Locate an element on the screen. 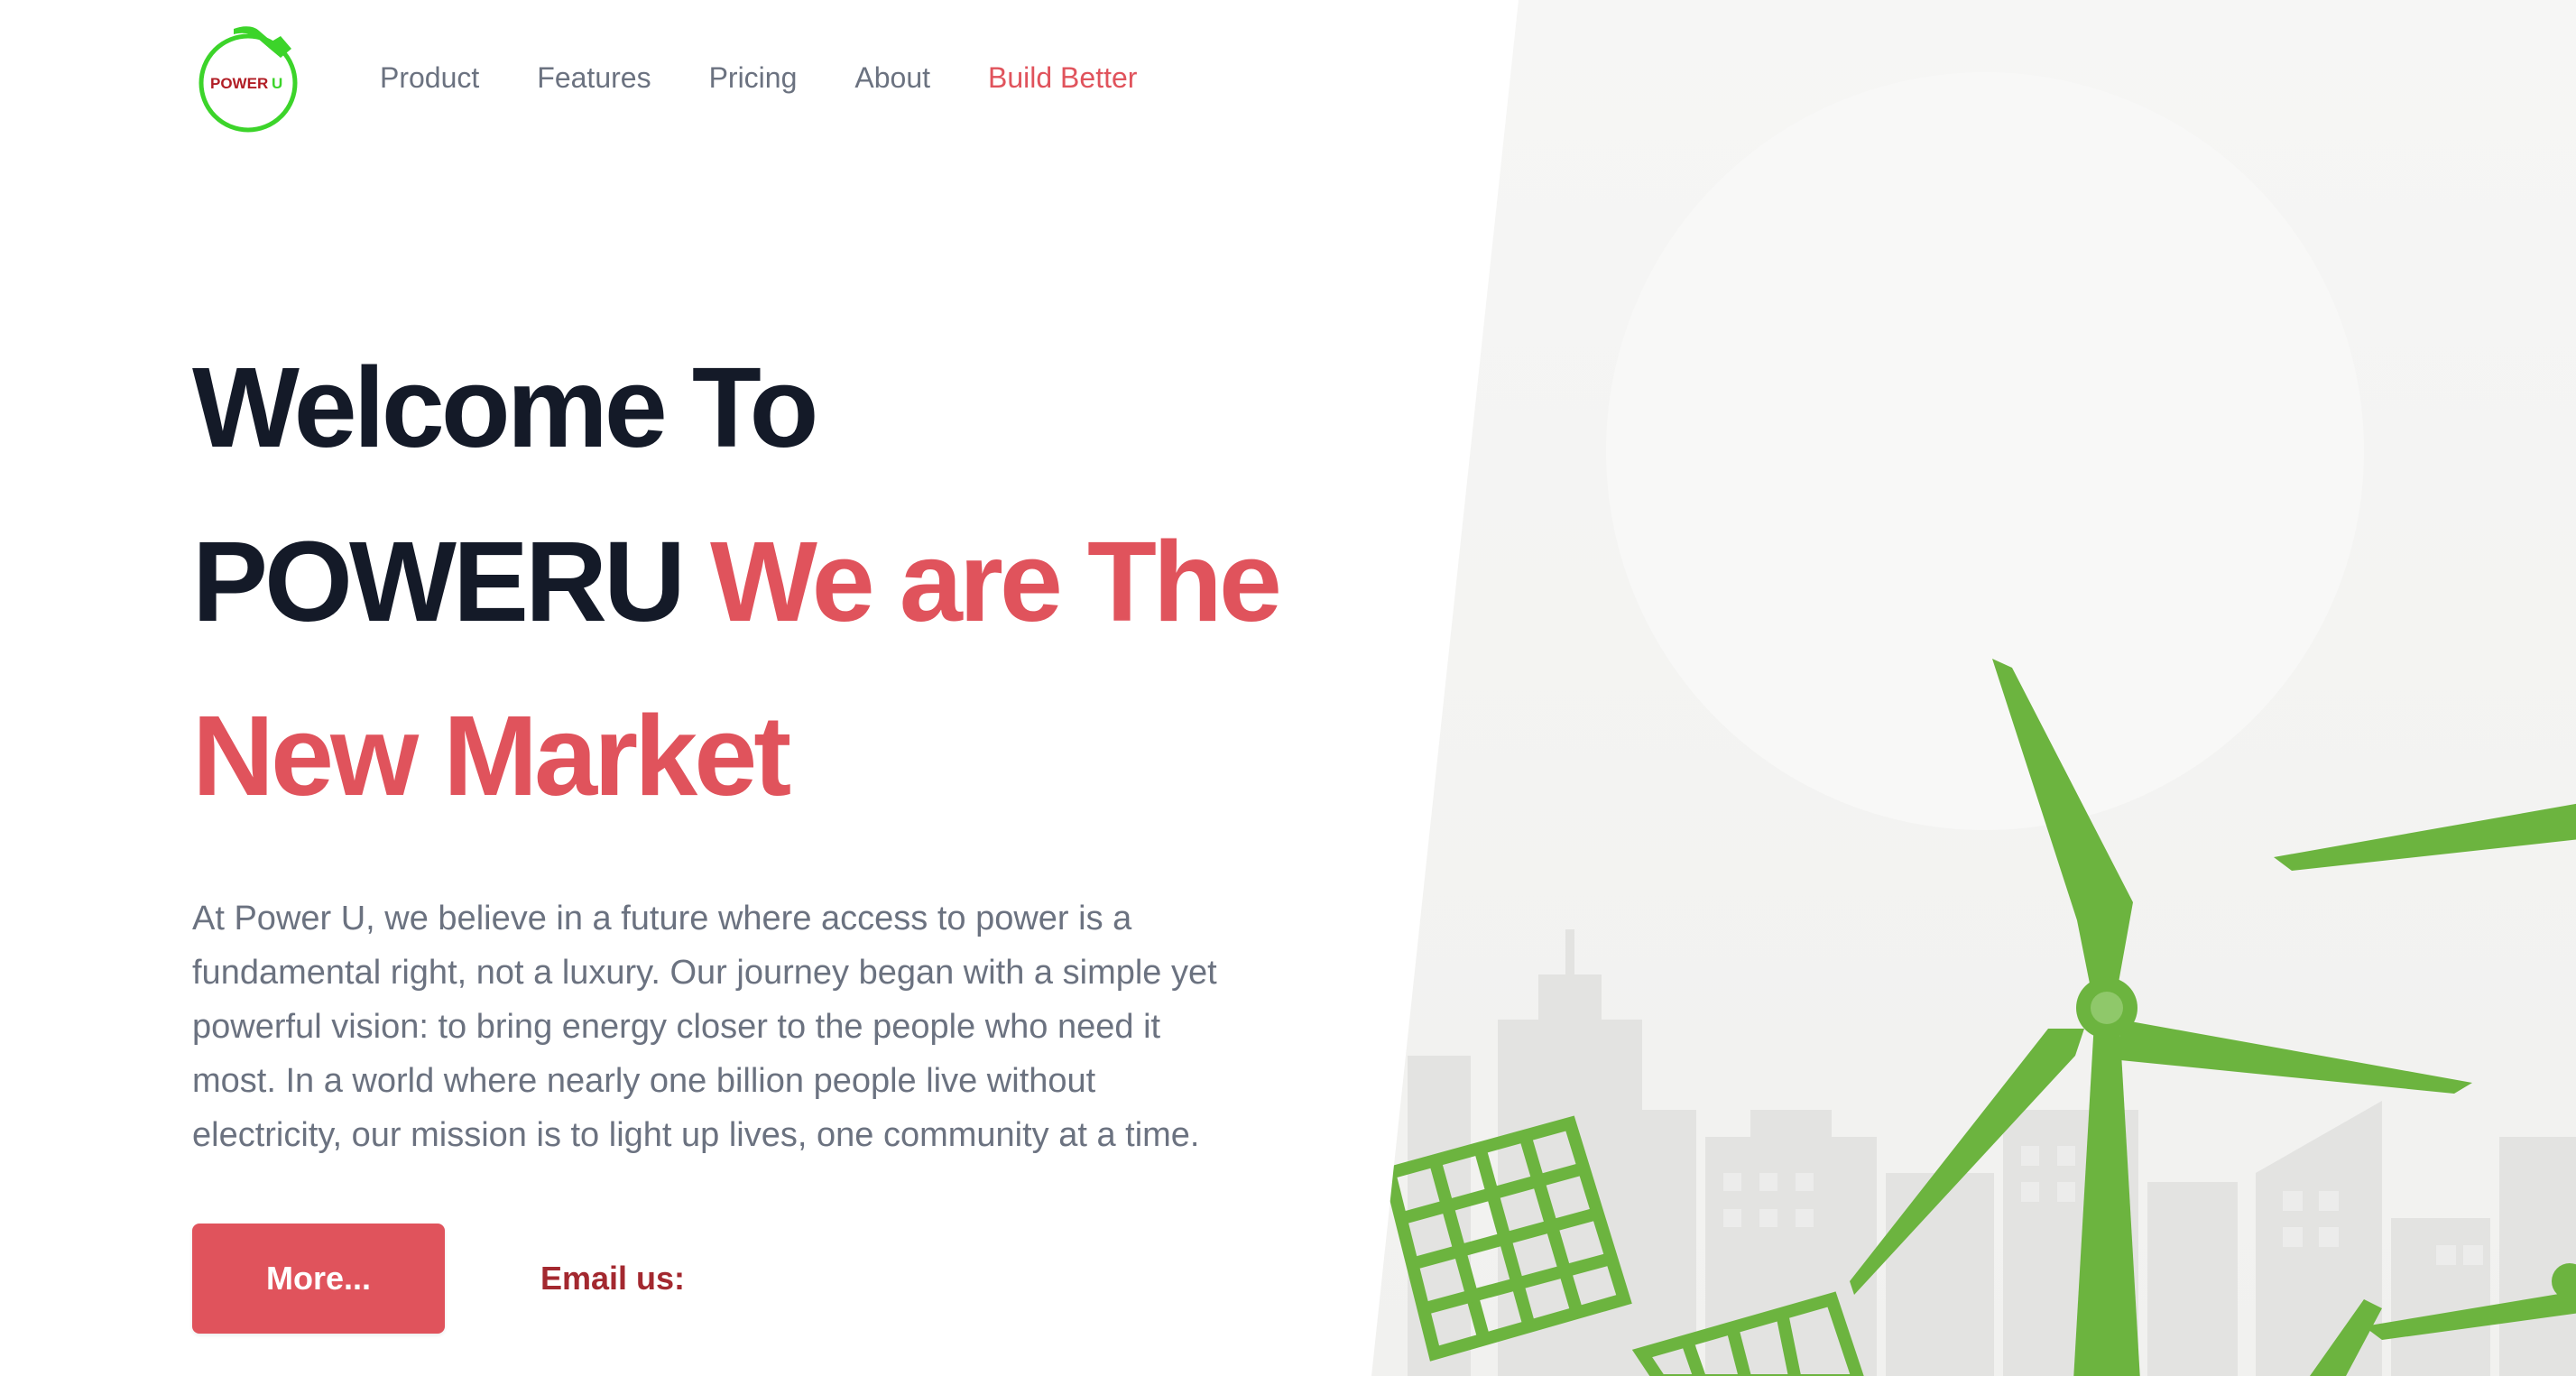 The image size is (2576, 1376). nav-item-about: About is located at coordinates (892, 78).